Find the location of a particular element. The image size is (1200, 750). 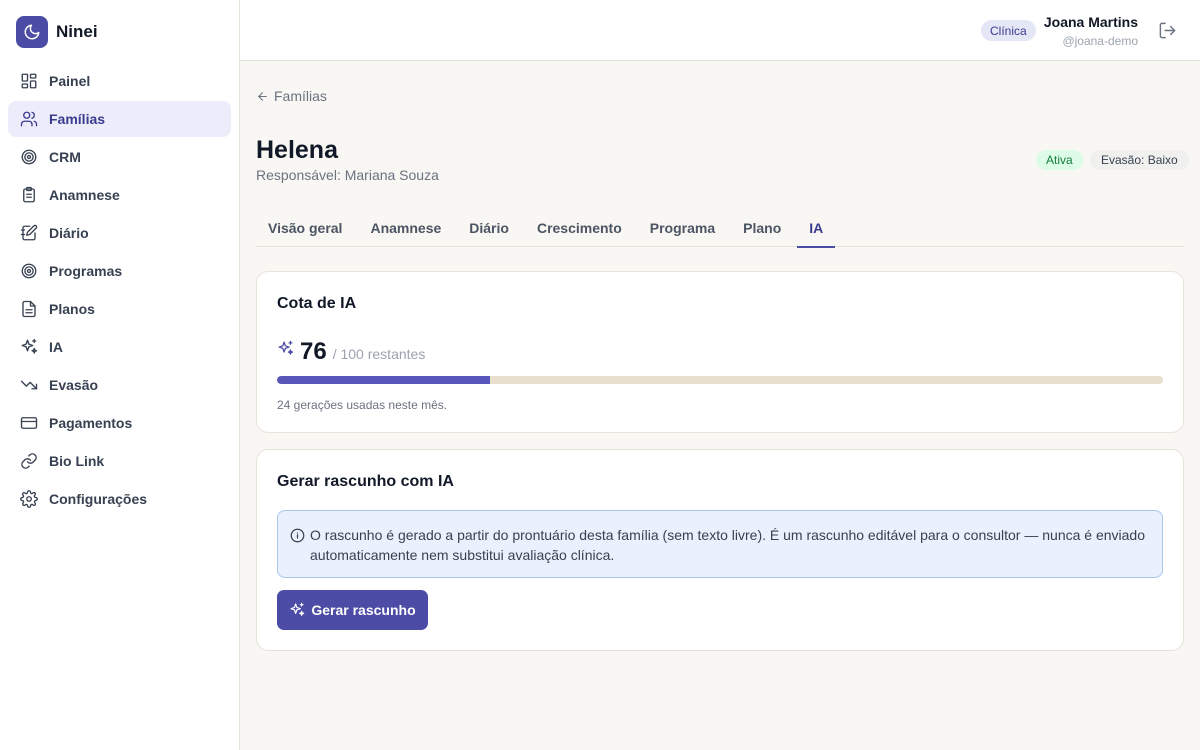

sidebar-item-label: Famílias is located at coordinates (77, 119).